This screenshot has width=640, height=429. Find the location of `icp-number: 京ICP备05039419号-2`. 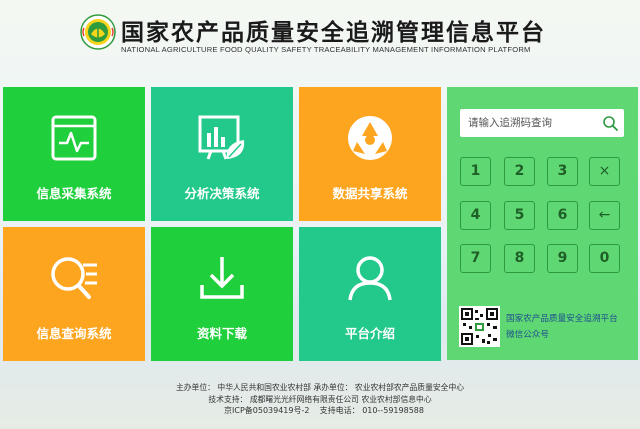

icp-number: 京ICP备05039419号-2 is located at coordinates (266, 410).